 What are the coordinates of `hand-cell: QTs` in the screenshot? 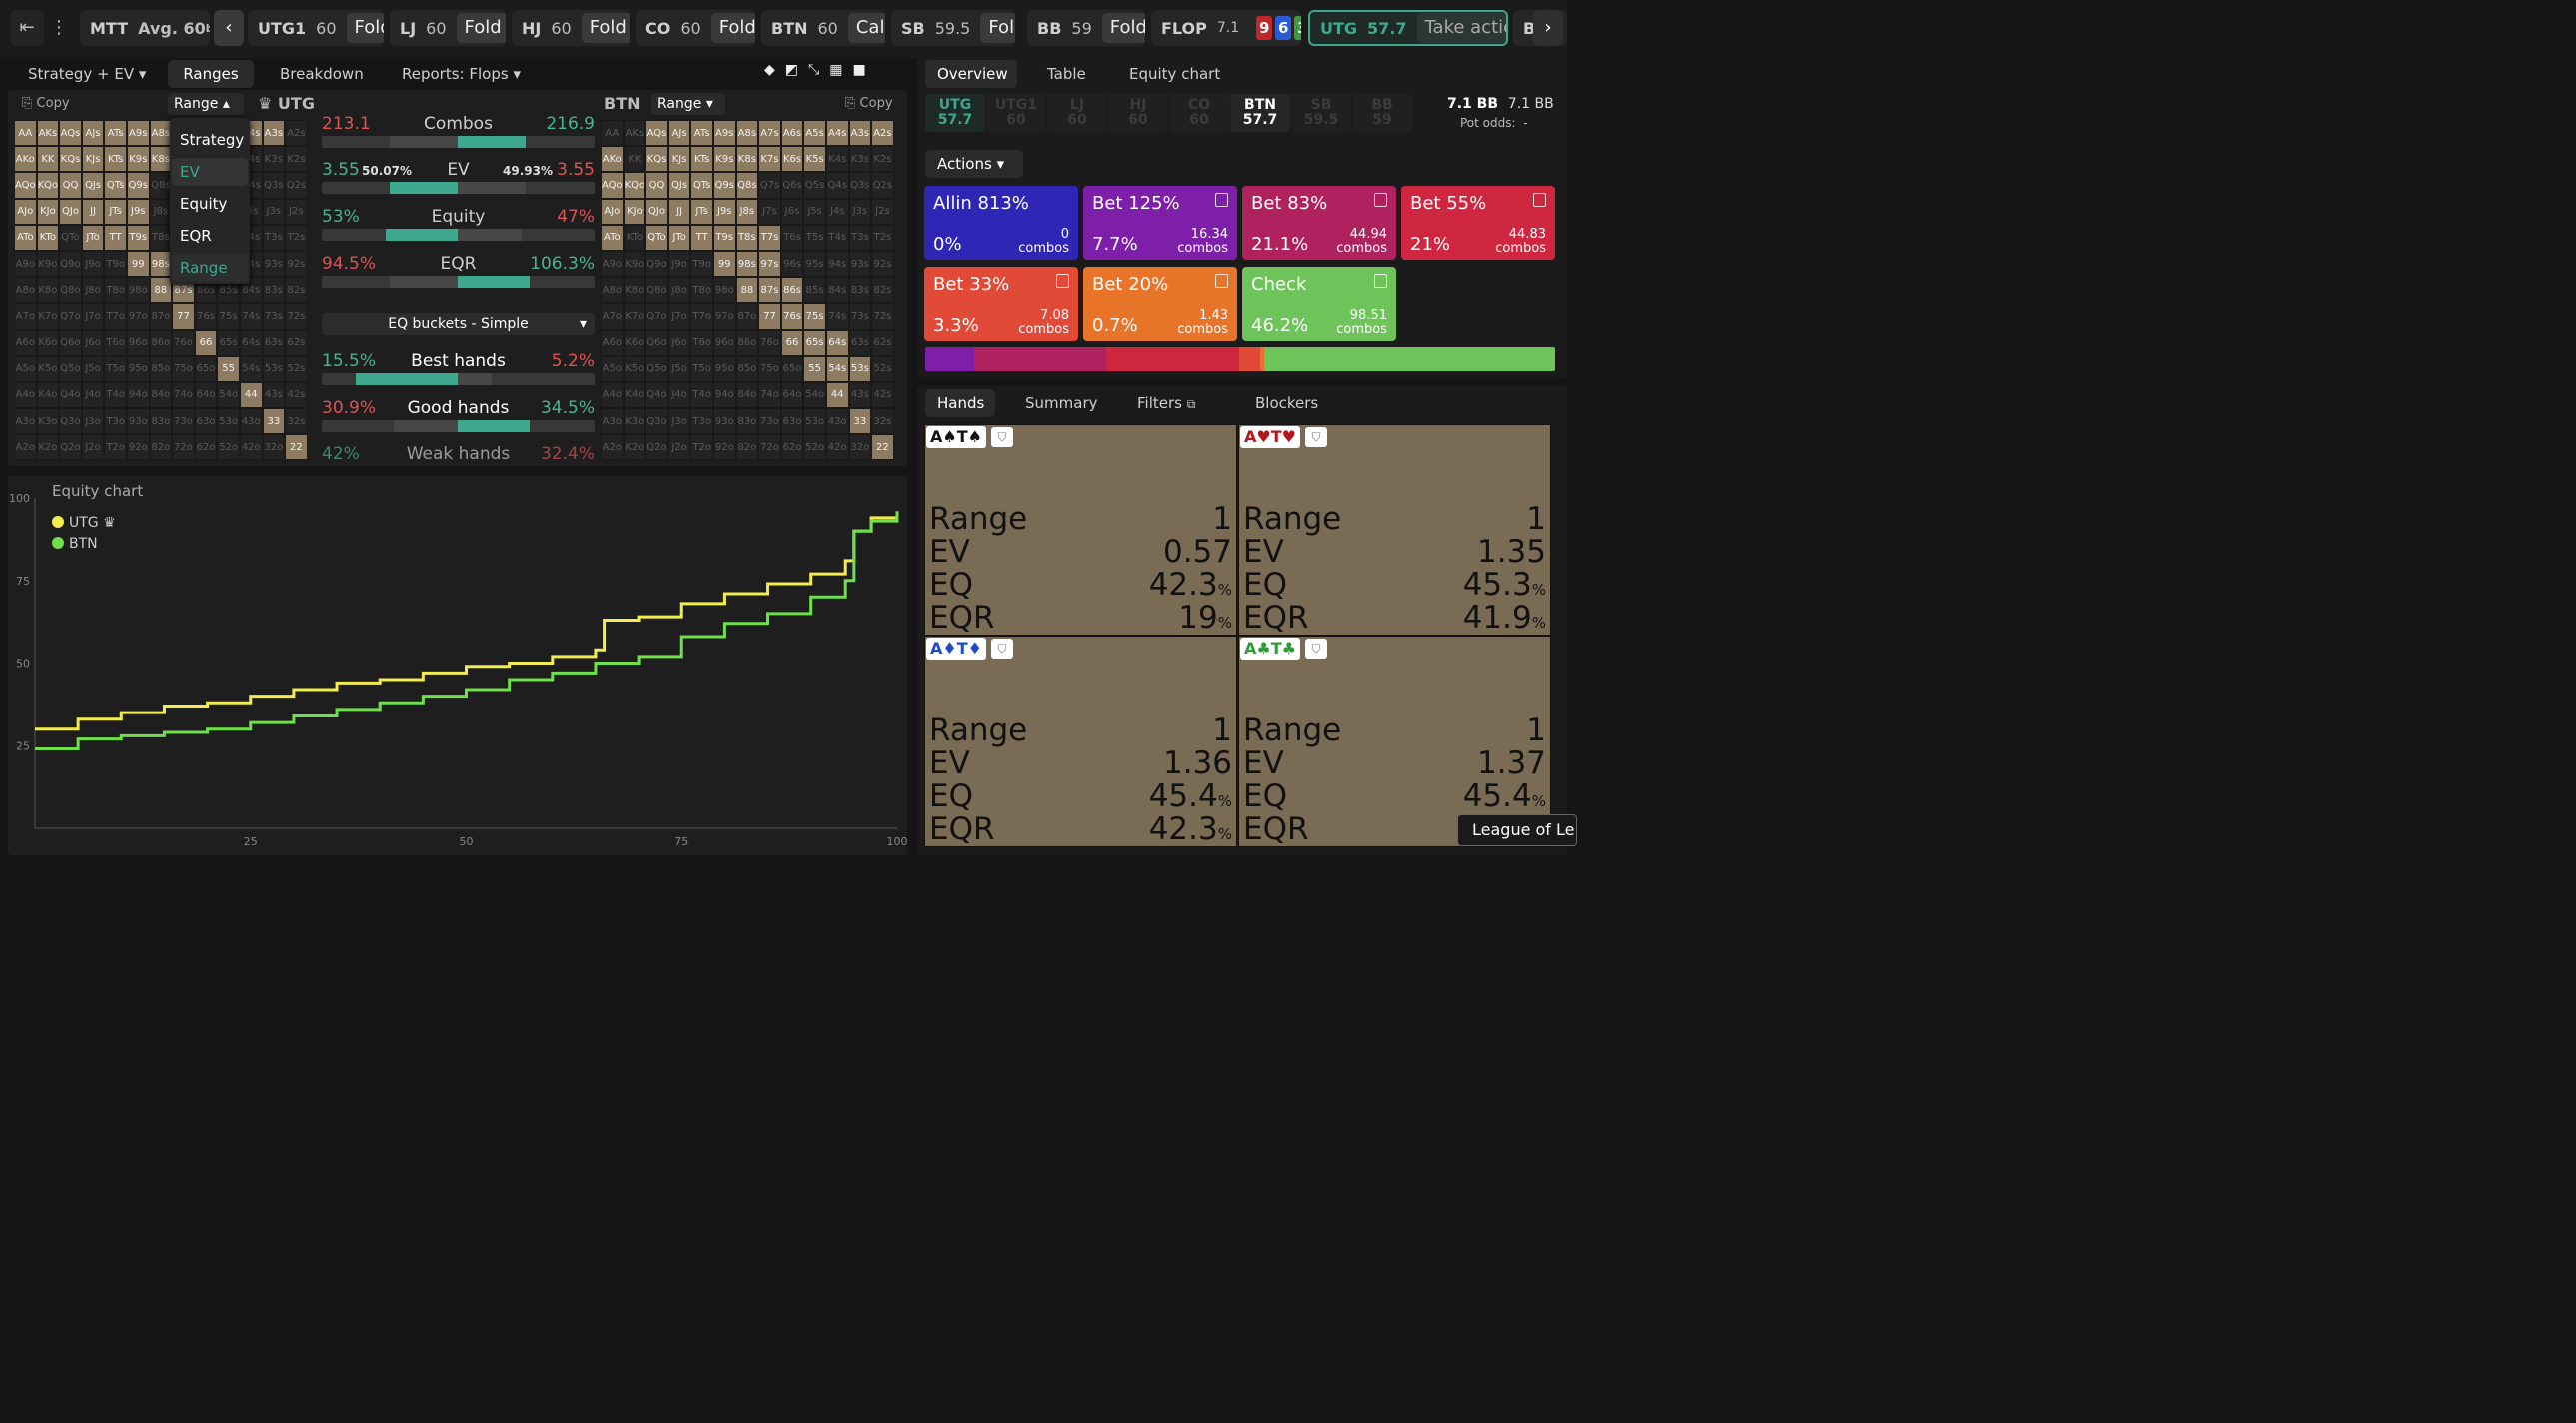 It's located at (115, 186).